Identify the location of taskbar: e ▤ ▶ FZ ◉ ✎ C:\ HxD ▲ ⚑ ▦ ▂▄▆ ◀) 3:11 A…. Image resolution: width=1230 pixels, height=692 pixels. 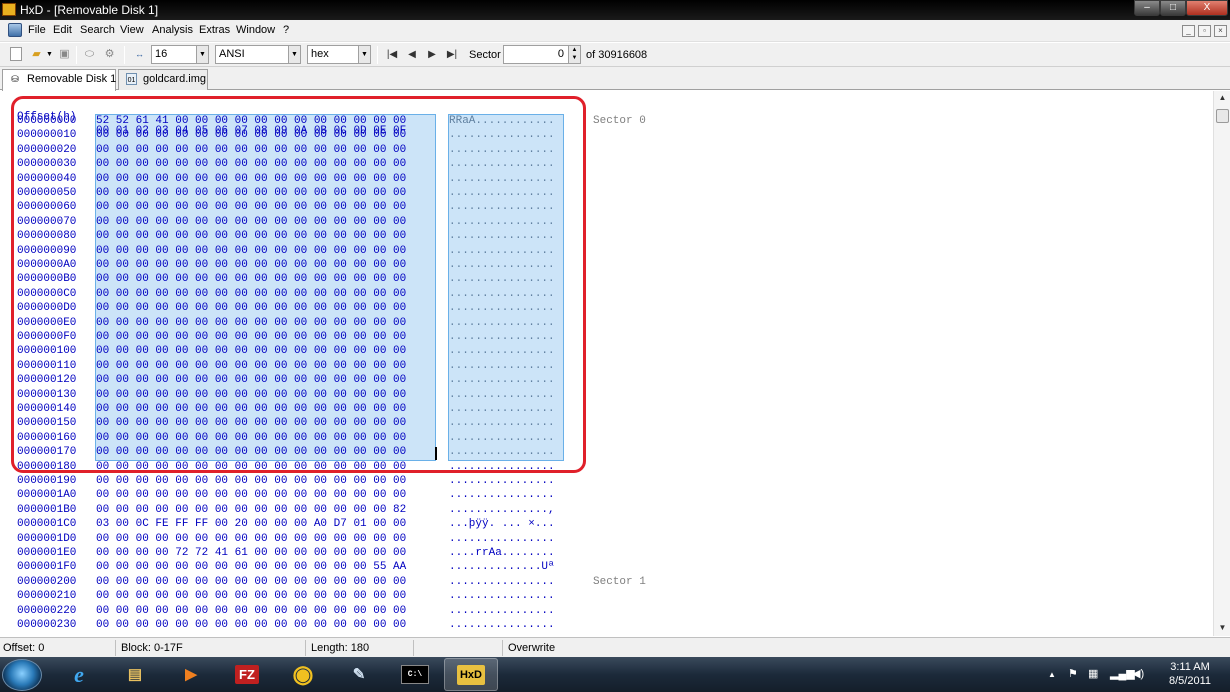
(615, 674).